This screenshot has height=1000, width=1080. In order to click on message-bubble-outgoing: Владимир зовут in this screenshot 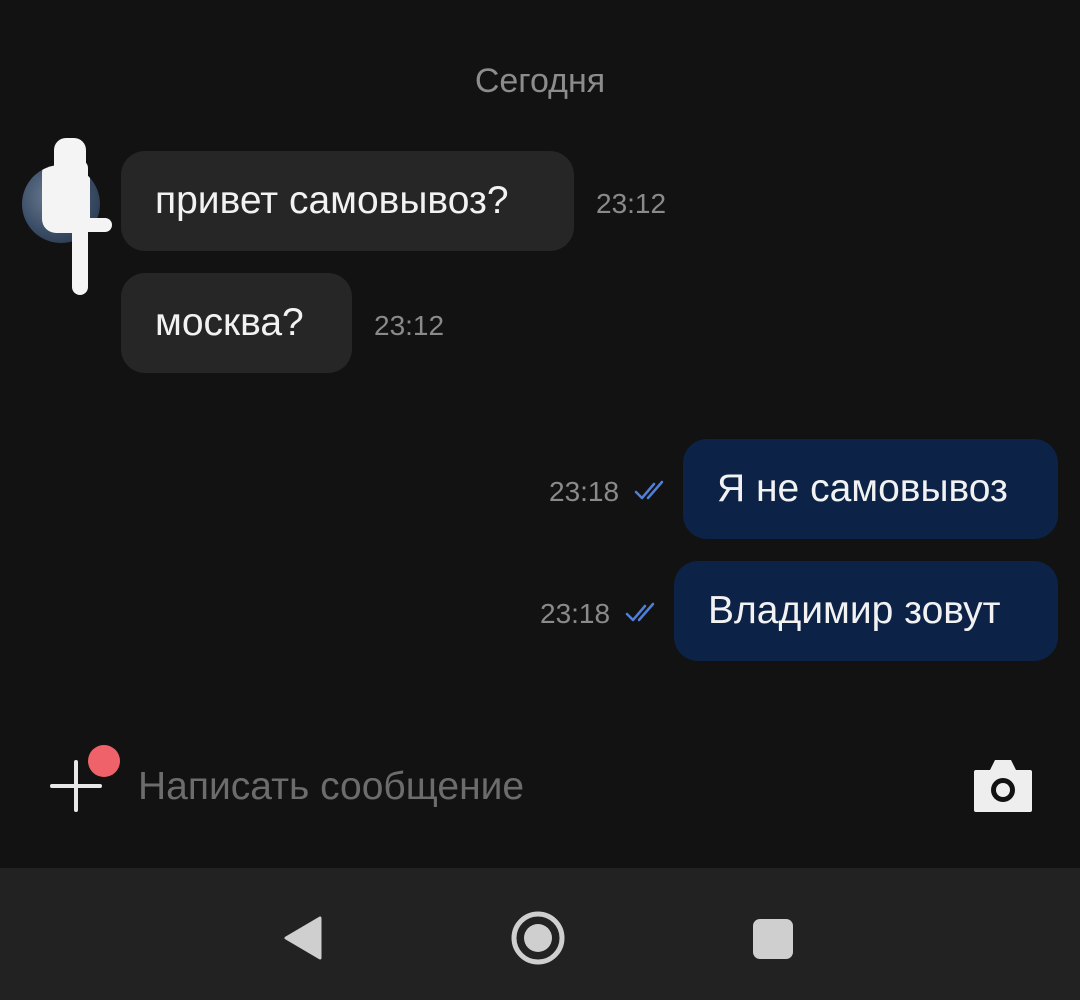, I will do `click(866, 611)`.